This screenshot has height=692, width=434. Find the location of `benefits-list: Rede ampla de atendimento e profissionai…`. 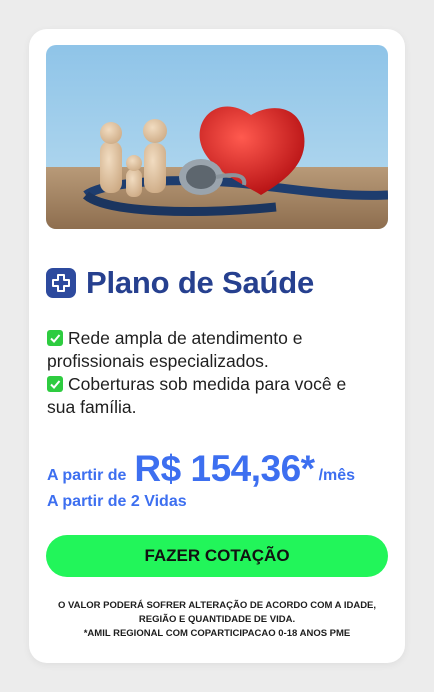

benefits-list: Rede ampla de atendimento e profissionai… is located at coordinates (212, 373).